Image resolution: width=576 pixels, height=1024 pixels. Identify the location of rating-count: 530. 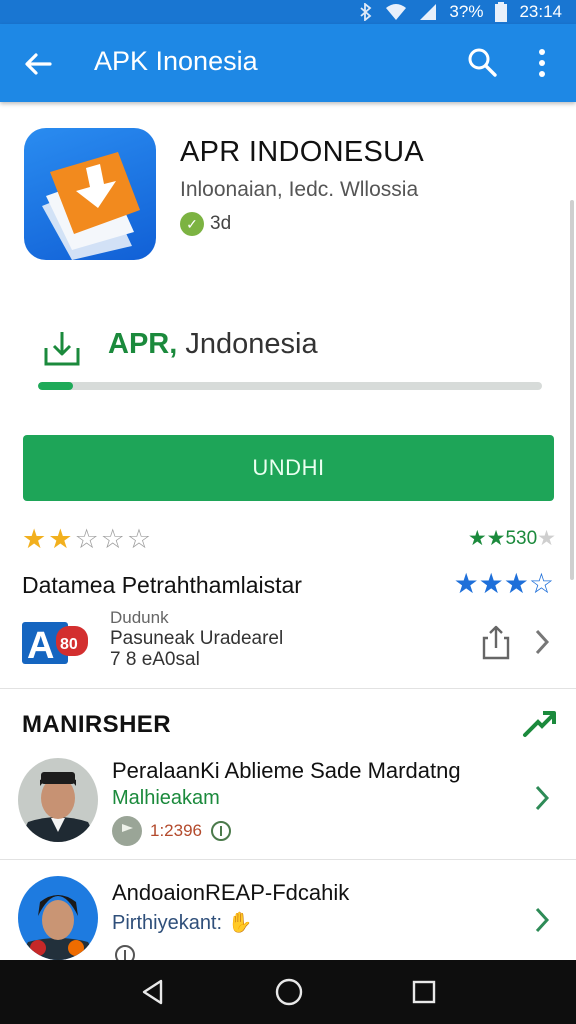
(521, 538).